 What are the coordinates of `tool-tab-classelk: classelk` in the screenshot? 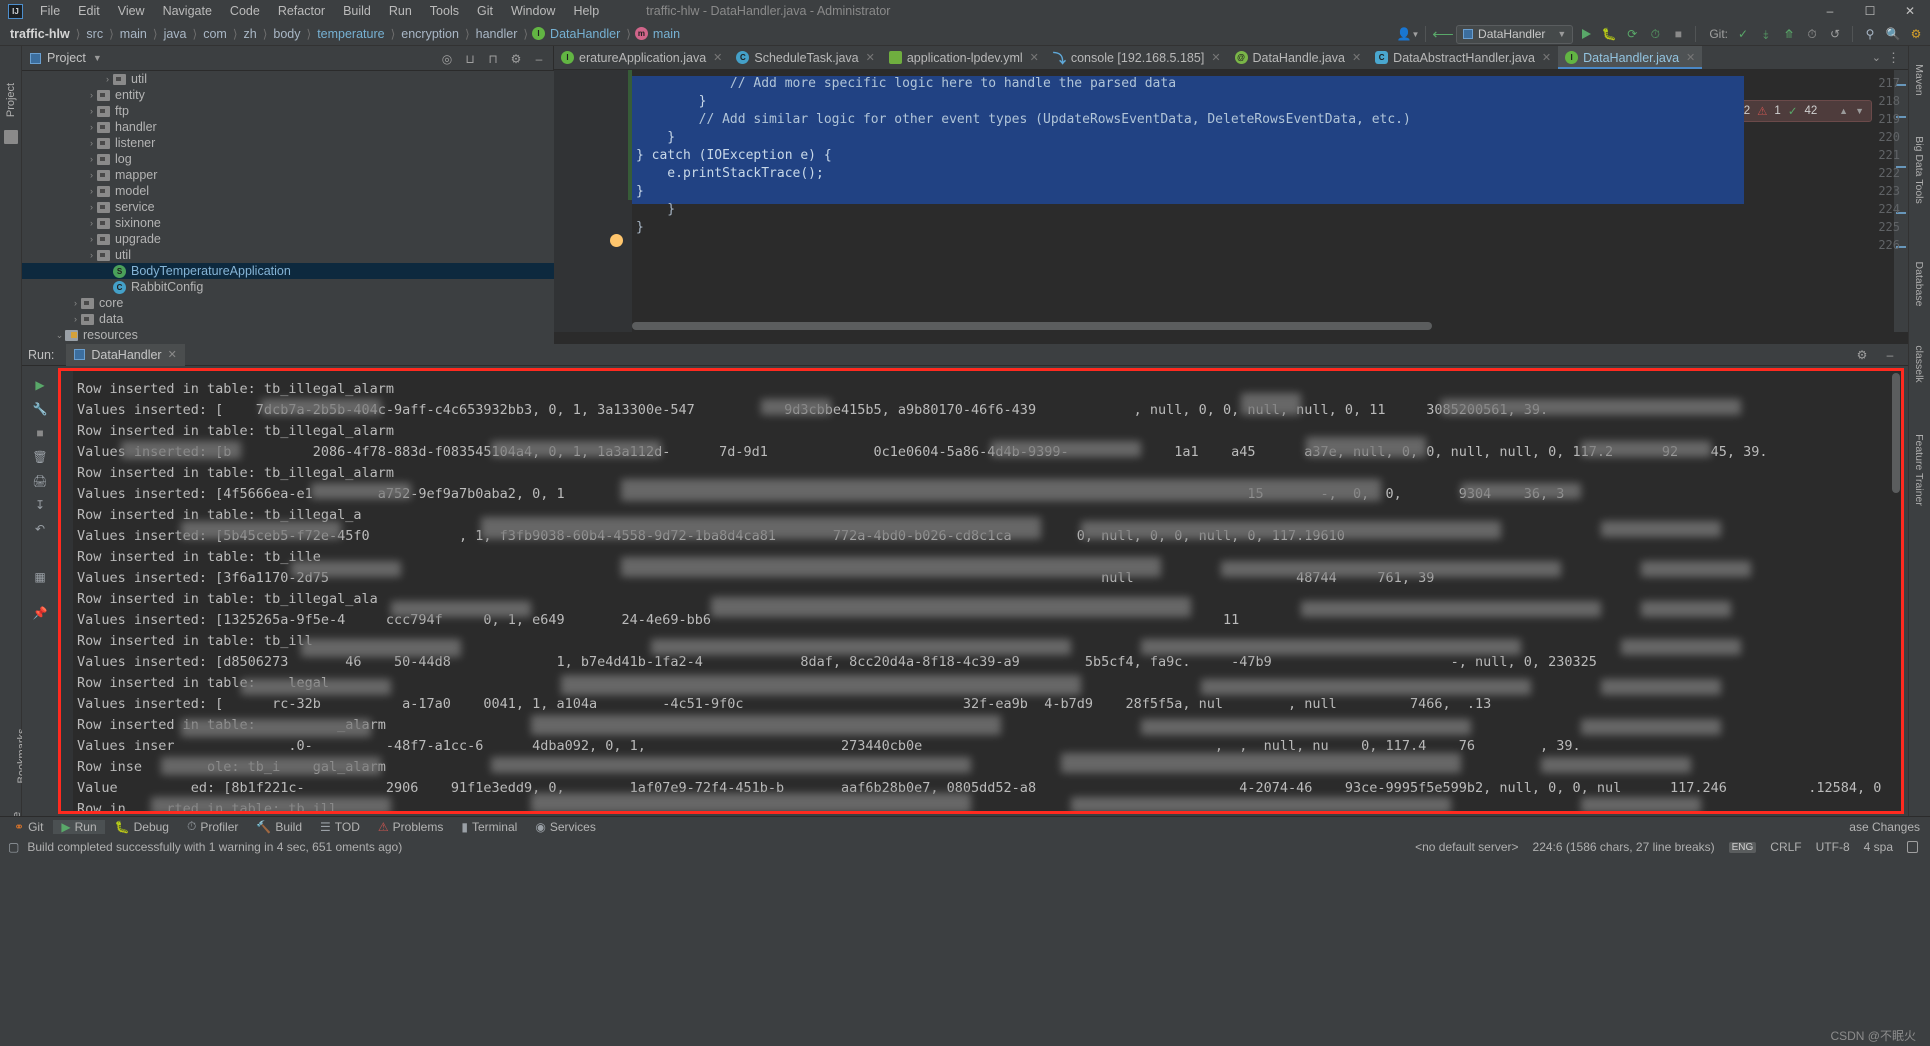 It's located at (1919, 364).